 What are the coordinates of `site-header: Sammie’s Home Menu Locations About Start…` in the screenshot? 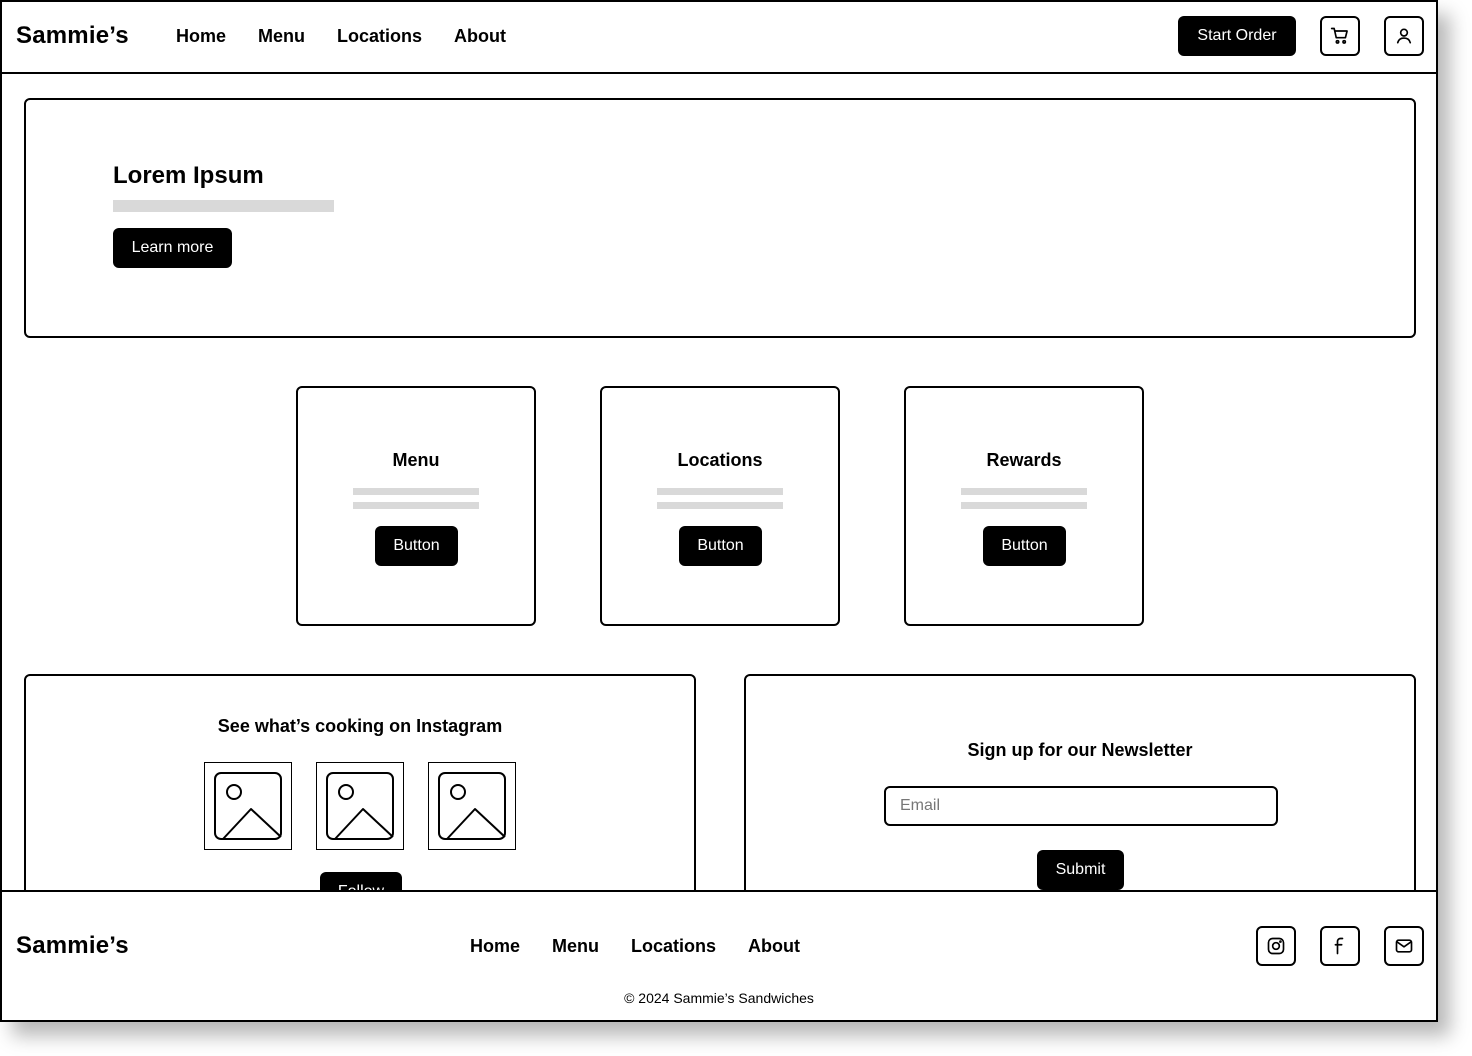 It's located at (719, 38).